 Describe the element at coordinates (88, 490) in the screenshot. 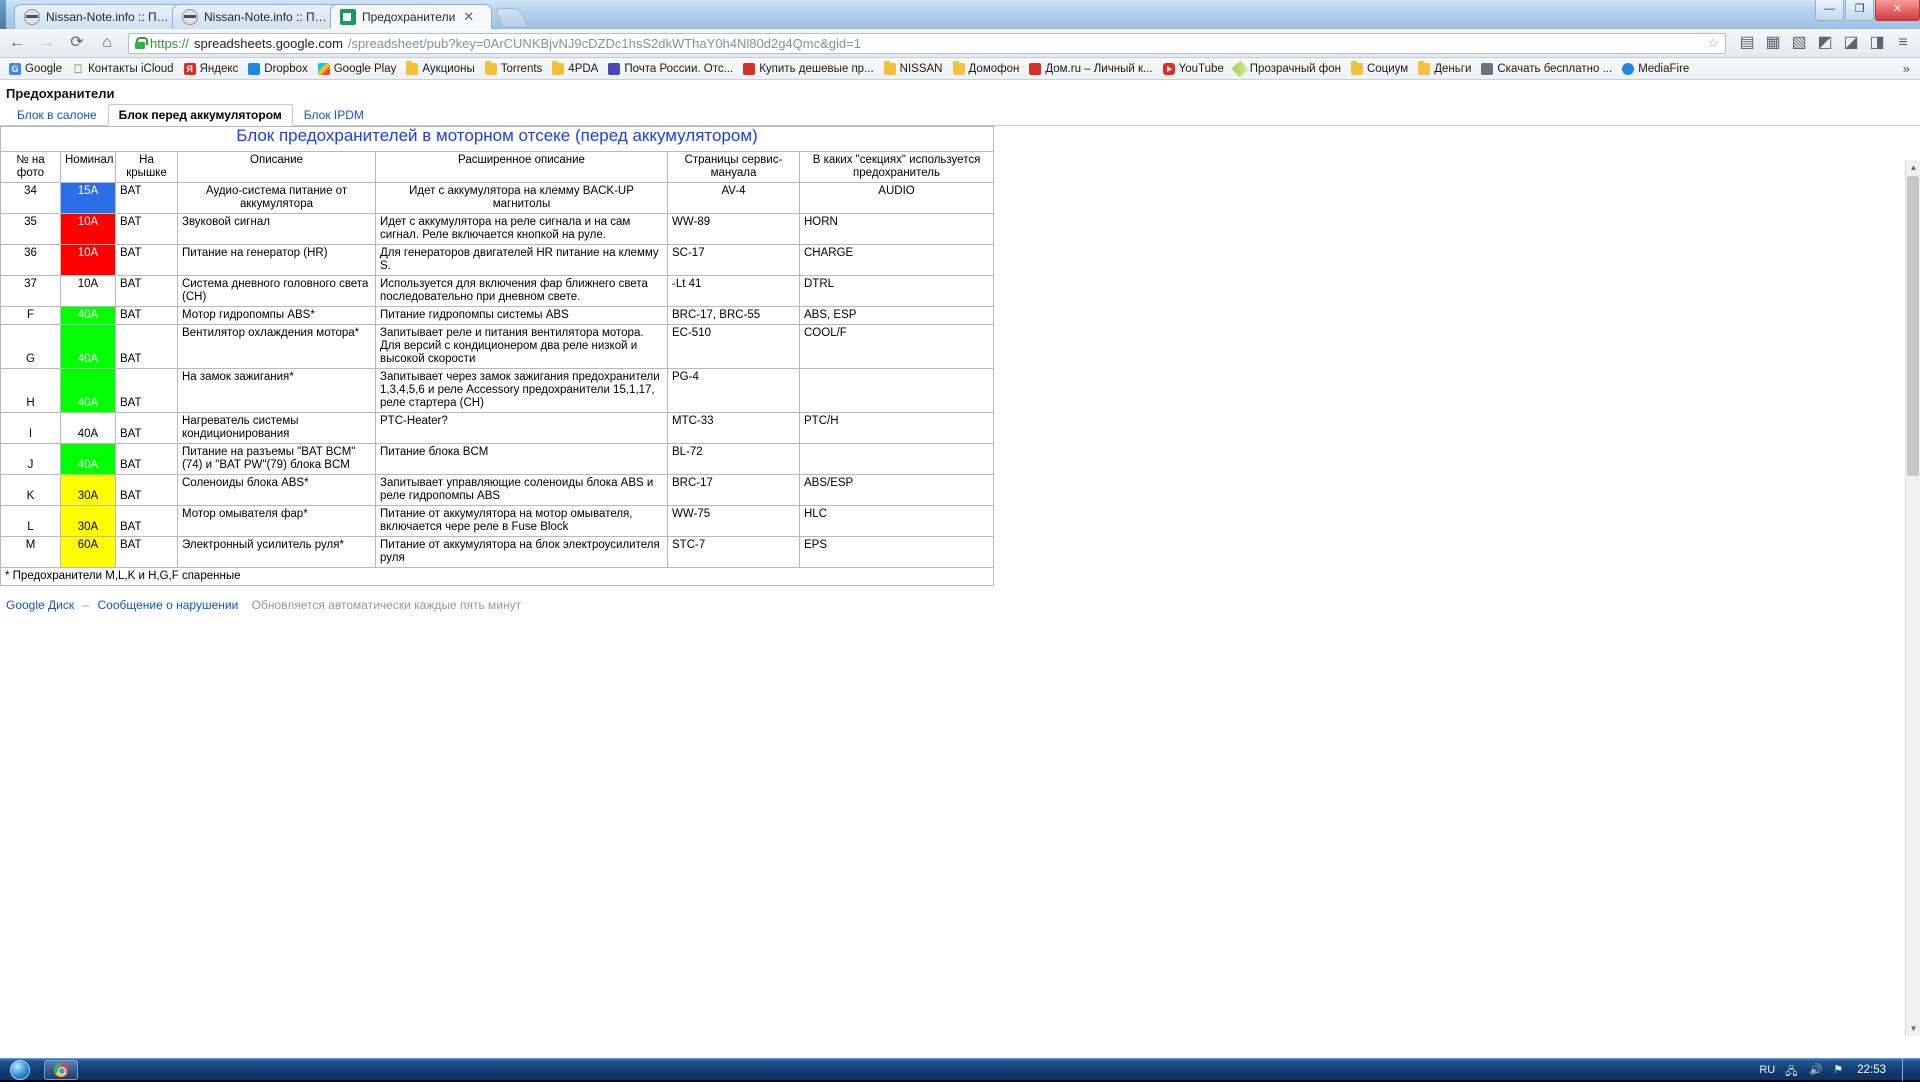

I see `cell-rating: 30A` at that location.